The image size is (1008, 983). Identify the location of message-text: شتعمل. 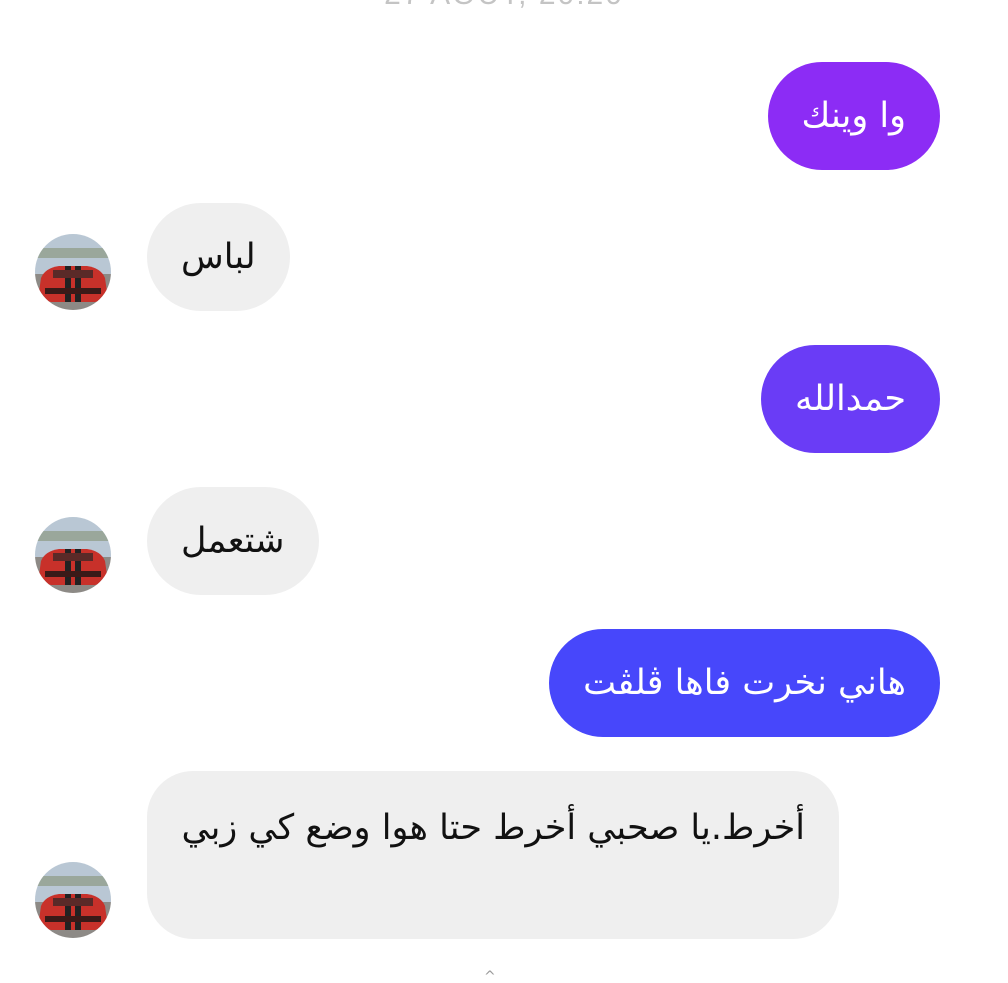
(233, 541).